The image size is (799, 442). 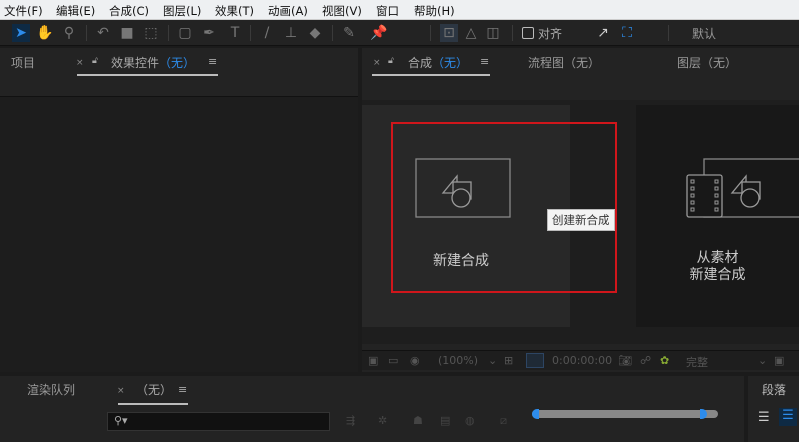 I want to click on tab-timeline: （无）, so click(x=154, y=389).